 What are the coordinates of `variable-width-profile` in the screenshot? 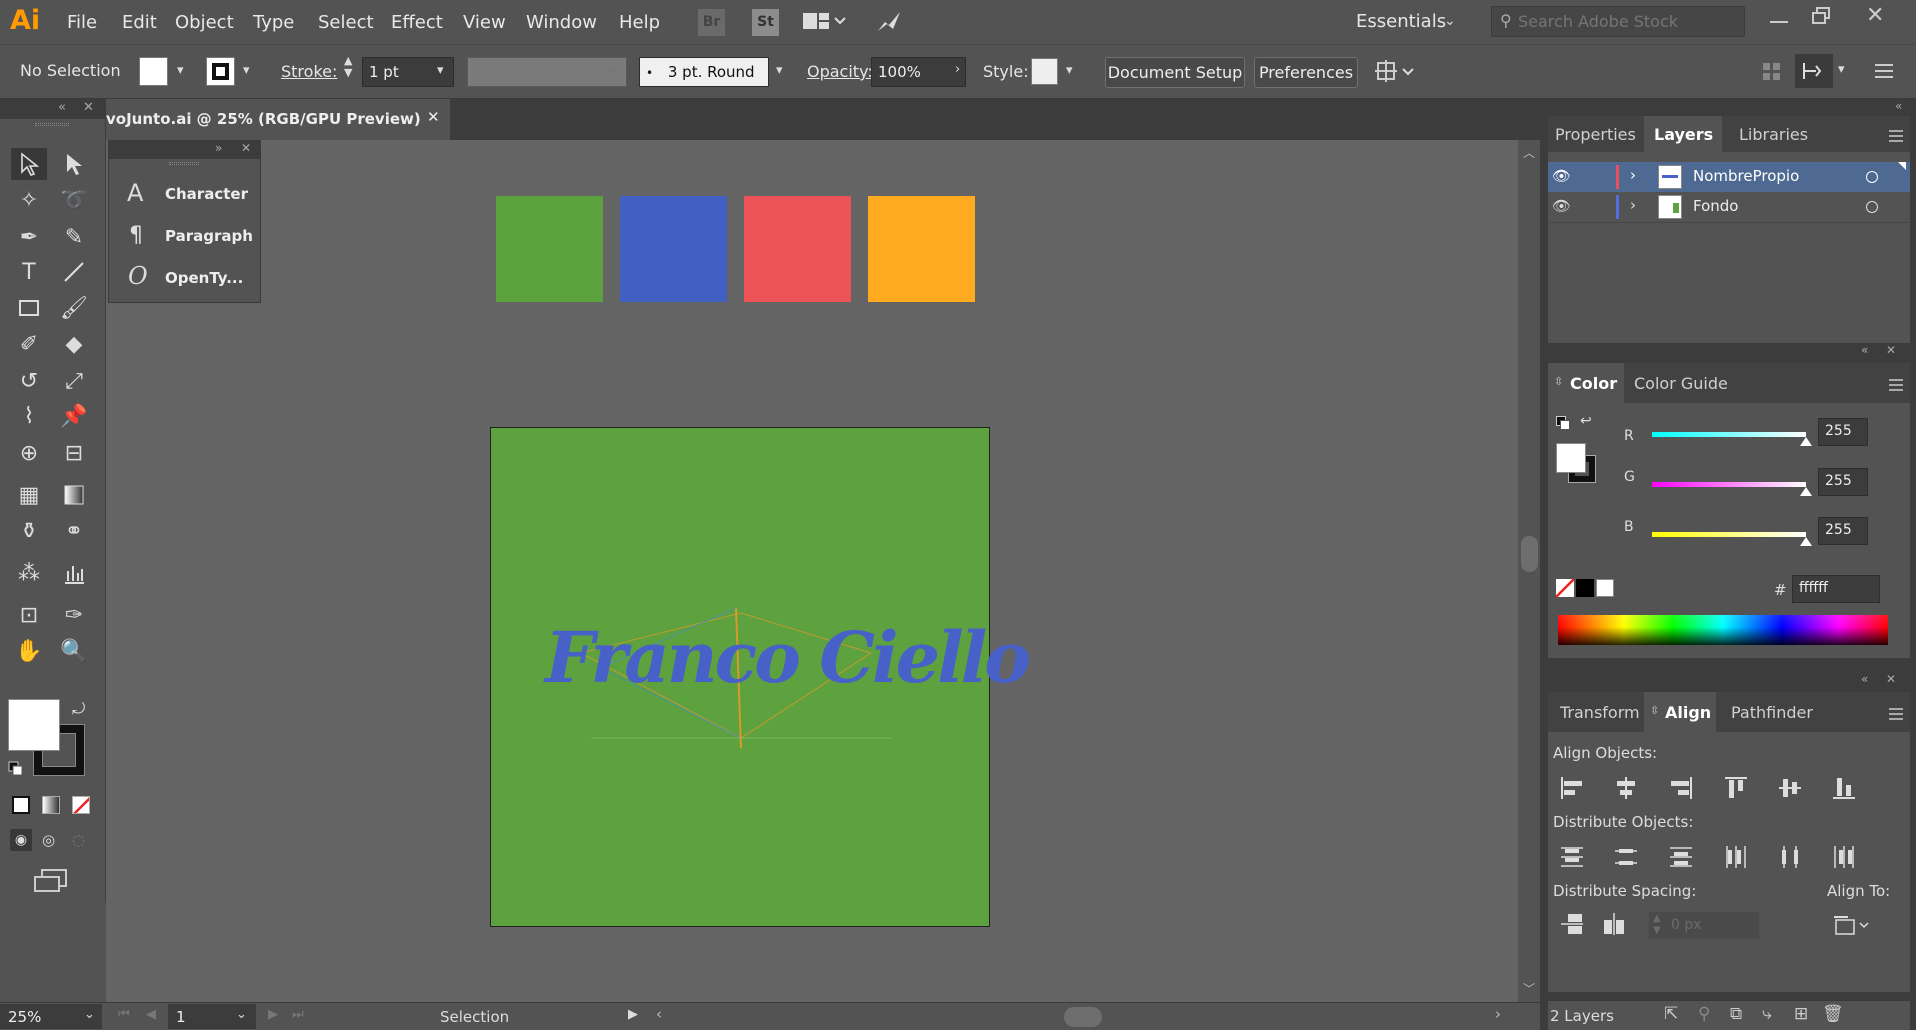 It's located at (547, 72).